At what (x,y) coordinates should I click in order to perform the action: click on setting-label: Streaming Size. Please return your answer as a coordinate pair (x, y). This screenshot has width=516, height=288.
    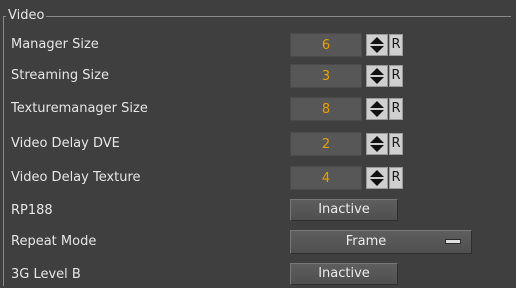
    Looking at the image, I should click on (60, 75).